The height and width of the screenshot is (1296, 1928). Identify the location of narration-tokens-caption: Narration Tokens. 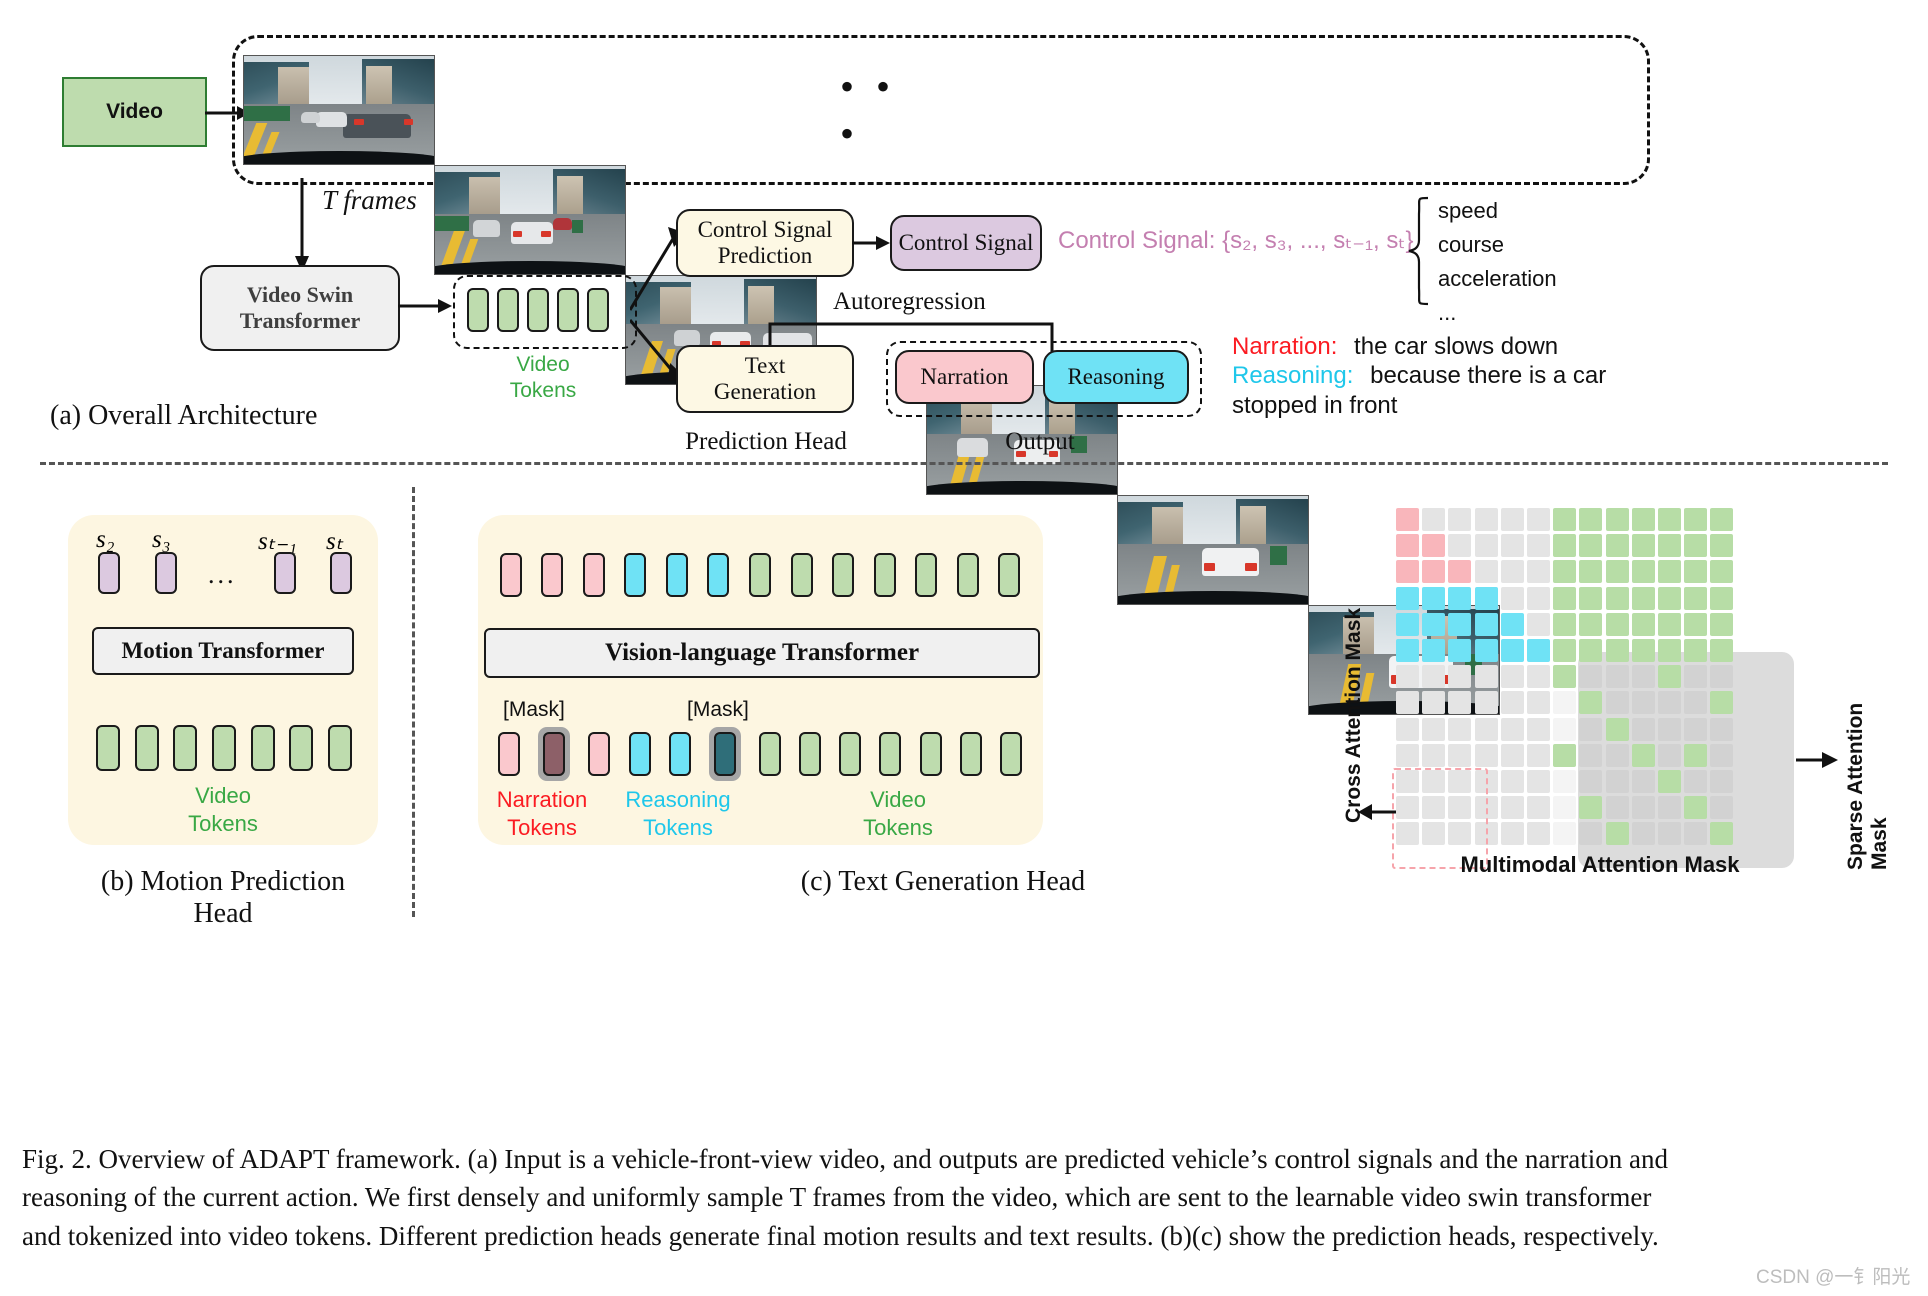
(542, 813).